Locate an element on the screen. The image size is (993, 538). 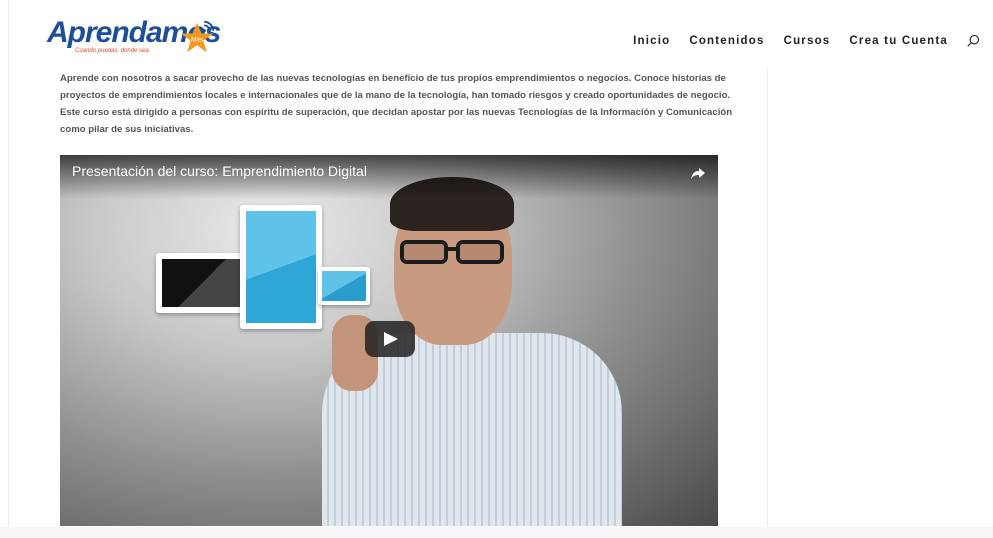
logo-tagline: Cuando puedas, donde sea. is located at coordinates (113, 51).